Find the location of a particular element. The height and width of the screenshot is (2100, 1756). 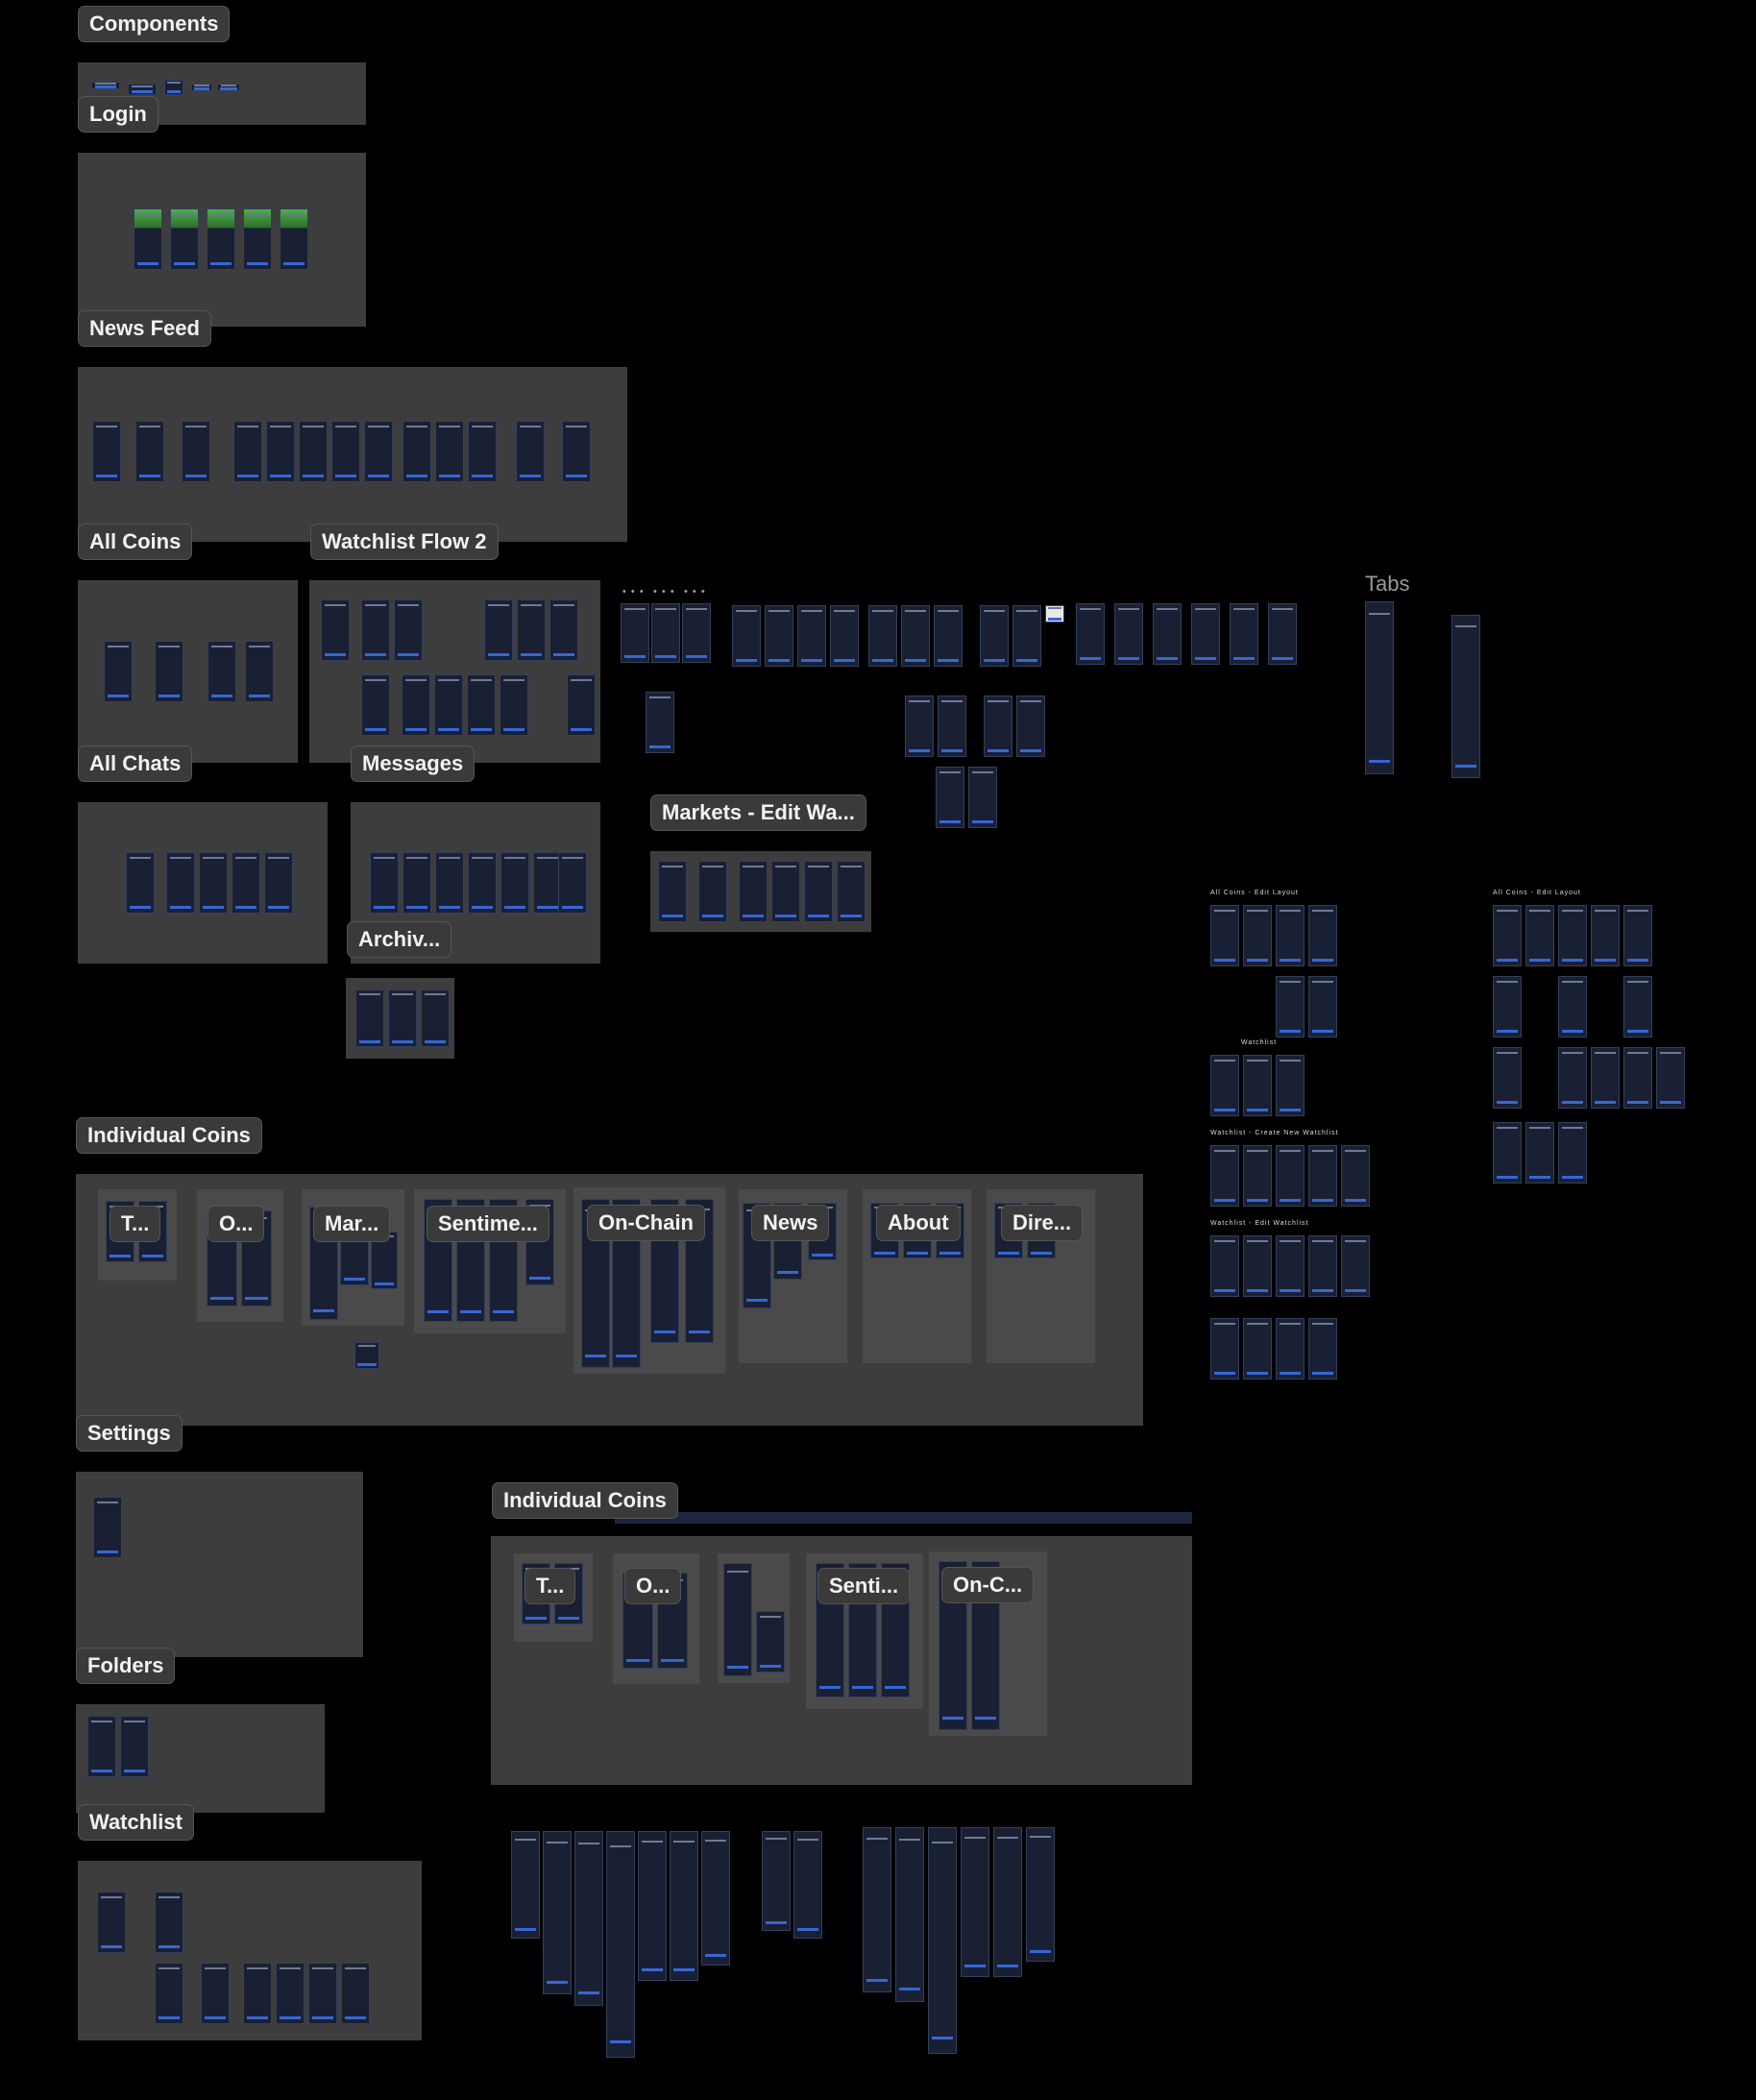

caption: Watchlist is located at coordinates (1259, 1042).